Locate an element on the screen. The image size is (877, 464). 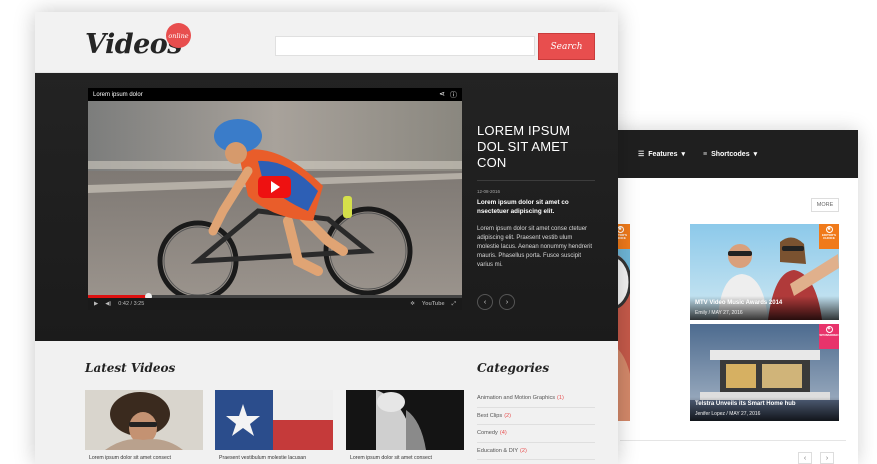
share-icon: ⋖ is located at coordinates (442, 95).